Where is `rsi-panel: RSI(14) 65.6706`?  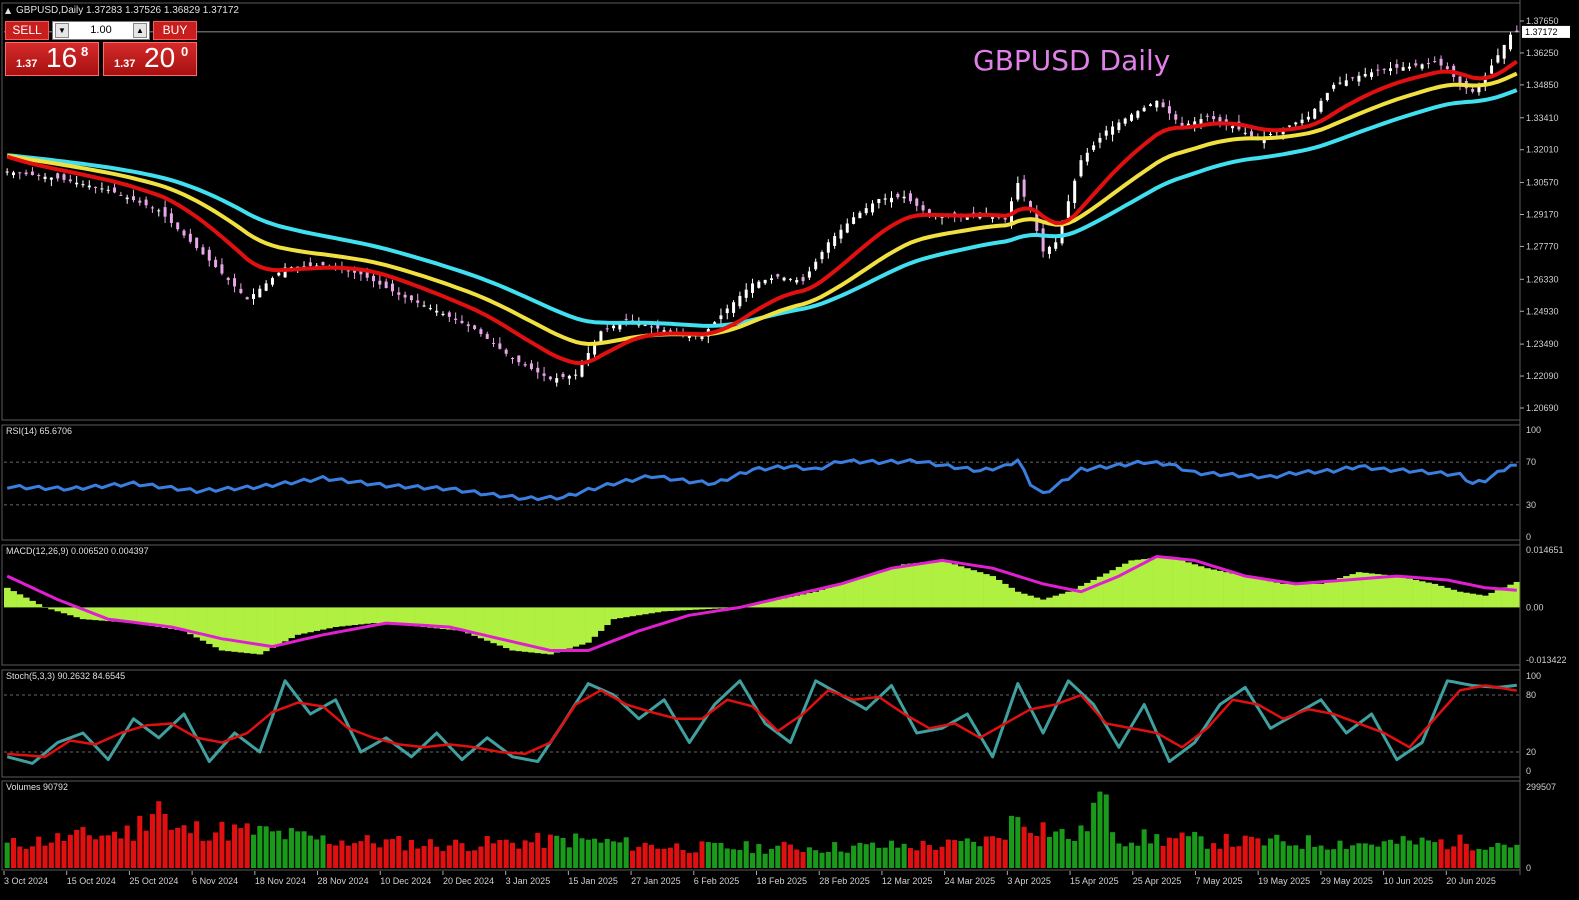
rsi-panel: RSI(14) 65.6706 is located at coordinates (761, 464).